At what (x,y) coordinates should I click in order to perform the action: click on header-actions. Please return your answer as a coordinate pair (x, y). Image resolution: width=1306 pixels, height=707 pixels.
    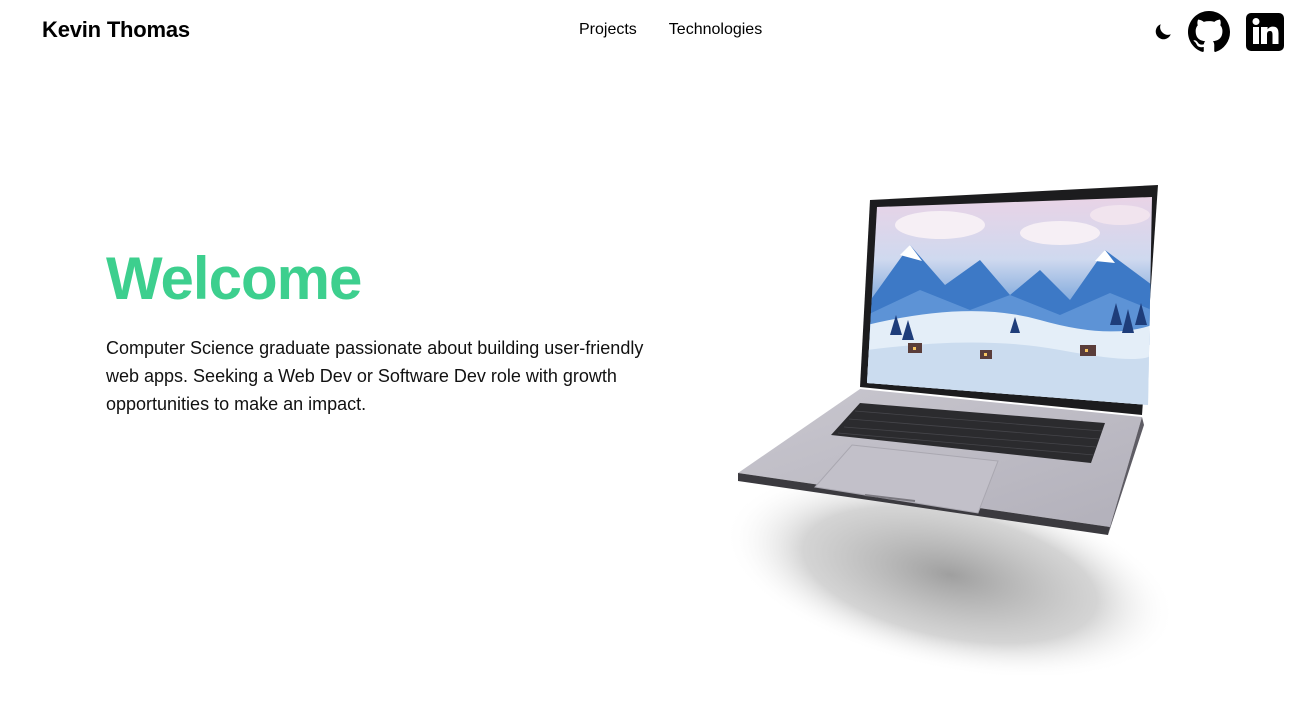
    Looking at the image, I should click on (1218, 32).